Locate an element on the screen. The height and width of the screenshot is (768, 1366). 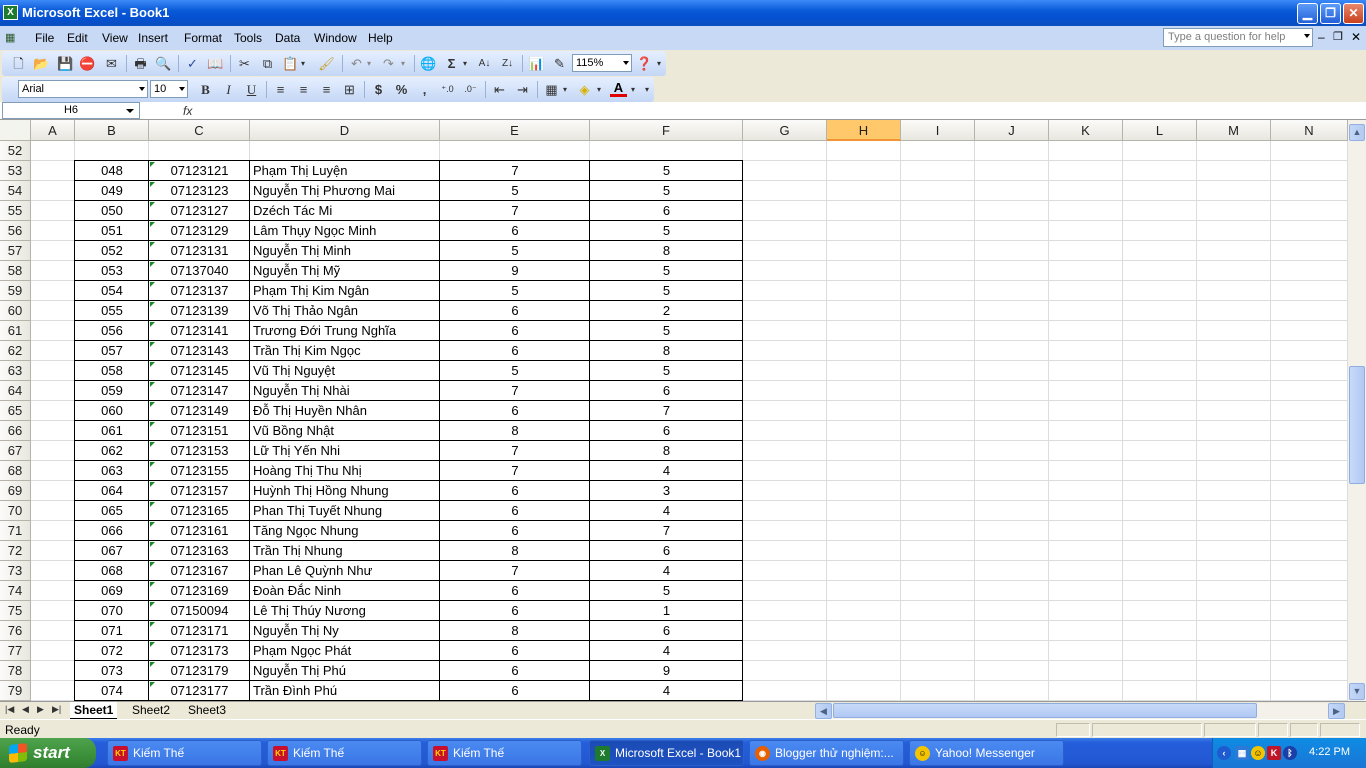
stt-cell: 059 is located at coordinates (112, 391).